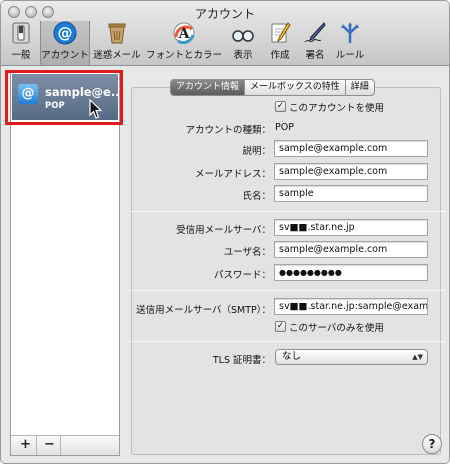 Image resolution: width=450 pixels, height=464 pixels. Describe the element at coordinates (360, 87) in the screenshot. I see `tab-advanced: 詳細` at that location.